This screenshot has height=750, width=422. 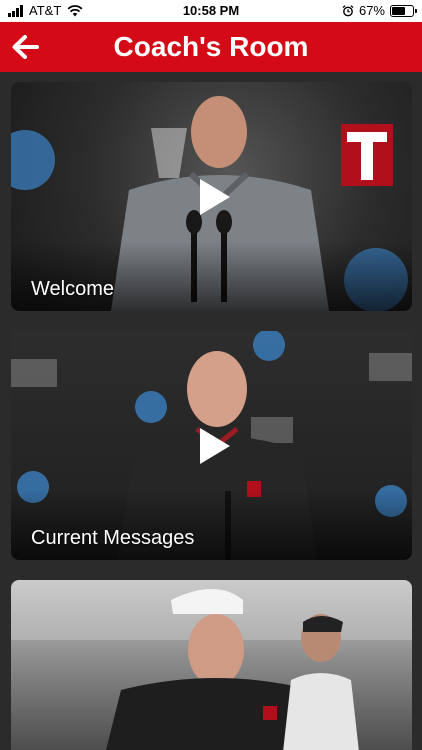 I want to click on status-bar: AT&T 10:58 PM 67%, so click(x=211, y=11).